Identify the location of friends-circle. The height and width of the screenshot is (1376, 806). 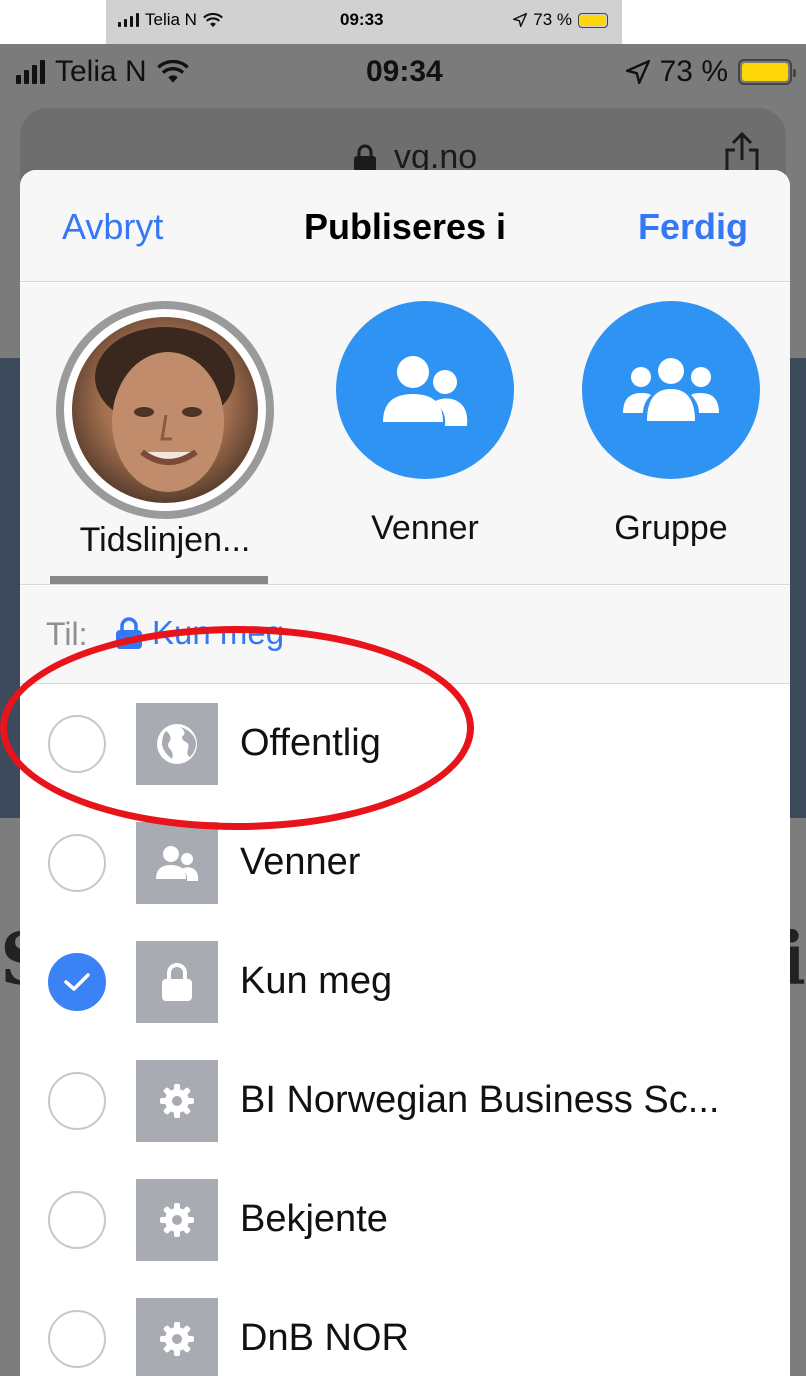
(425, 390).